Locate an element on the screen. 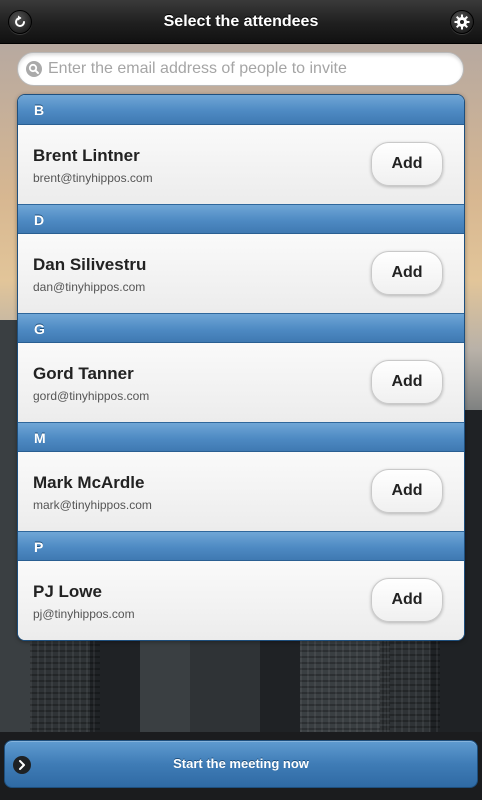  page-title: Select the attendees is located at coordinates (241, 21).